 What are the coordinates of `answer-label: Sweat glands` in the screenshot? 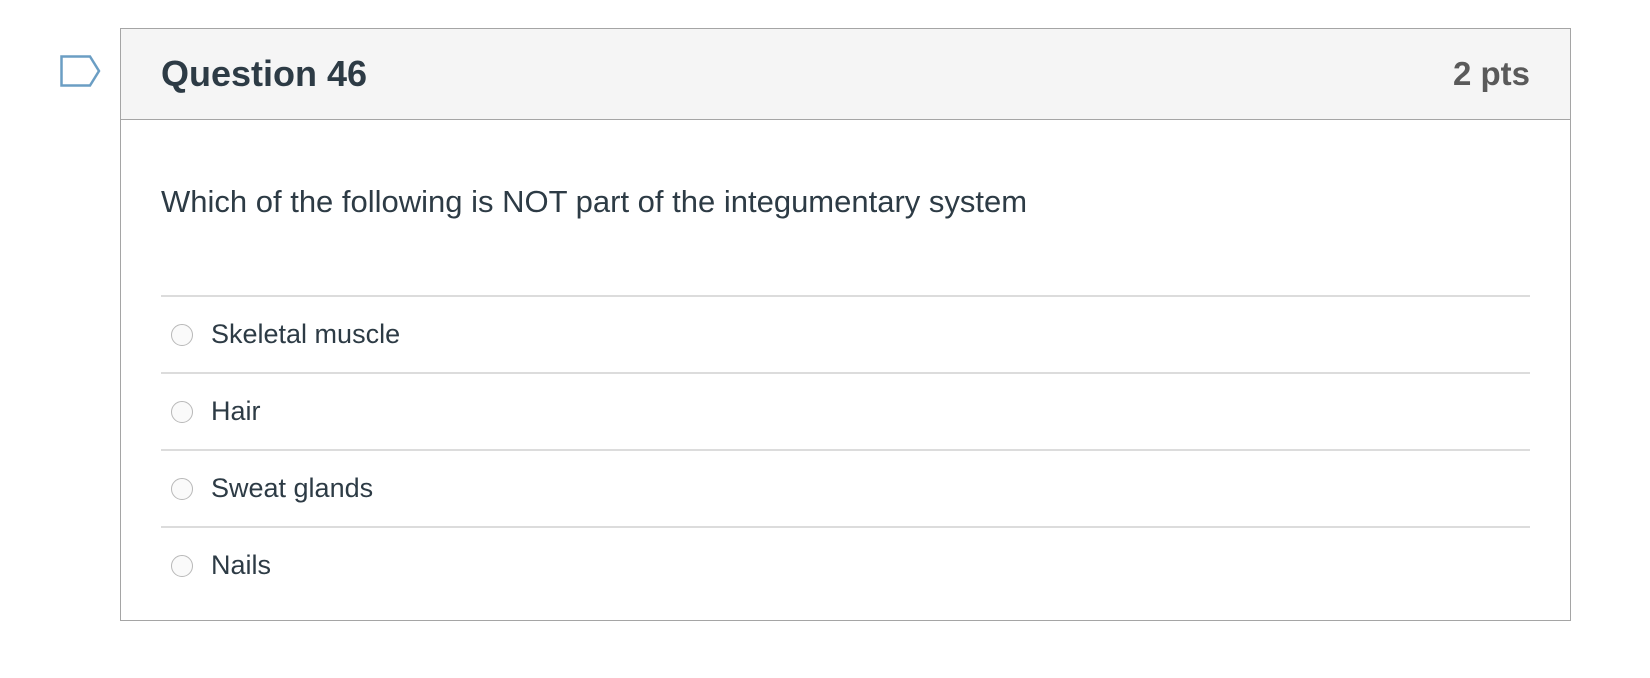 It's located at (292, 488).